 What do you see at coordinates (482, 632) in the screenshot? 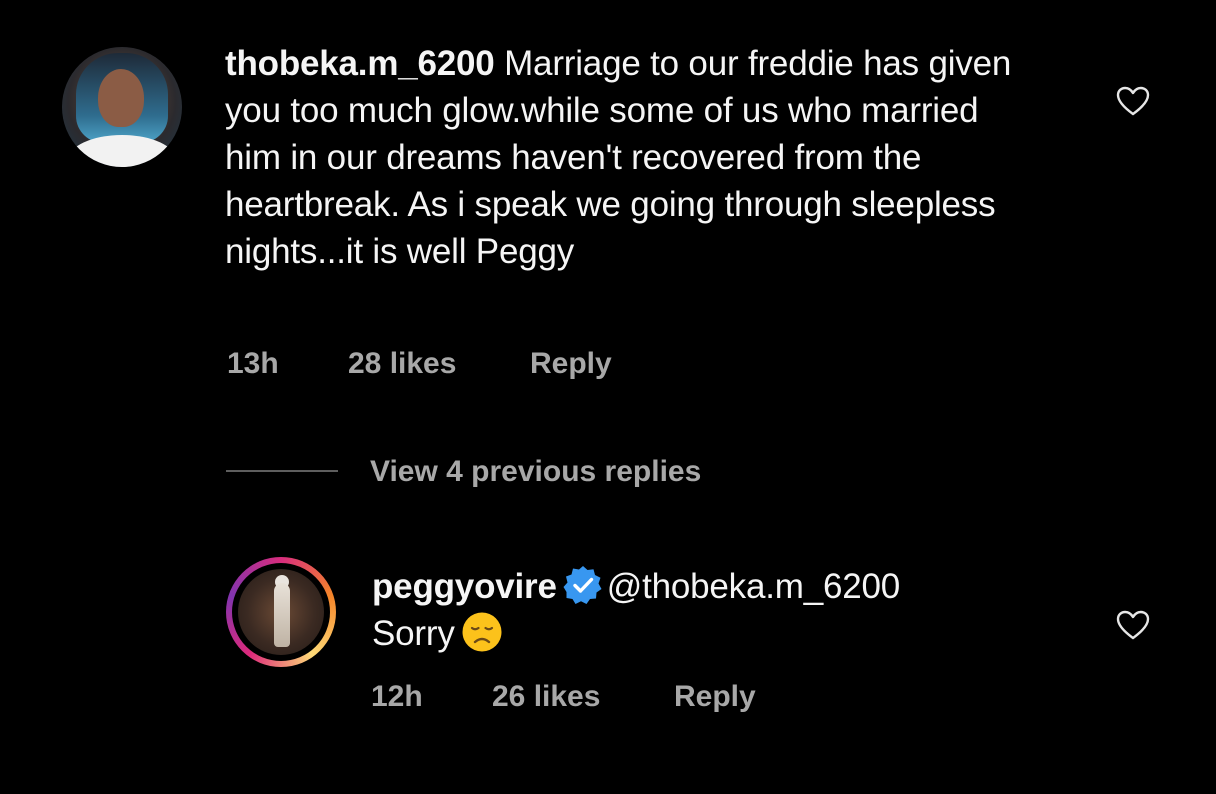
I see `disappointed-face-emoji-icon` at bounding box center [482, 632].